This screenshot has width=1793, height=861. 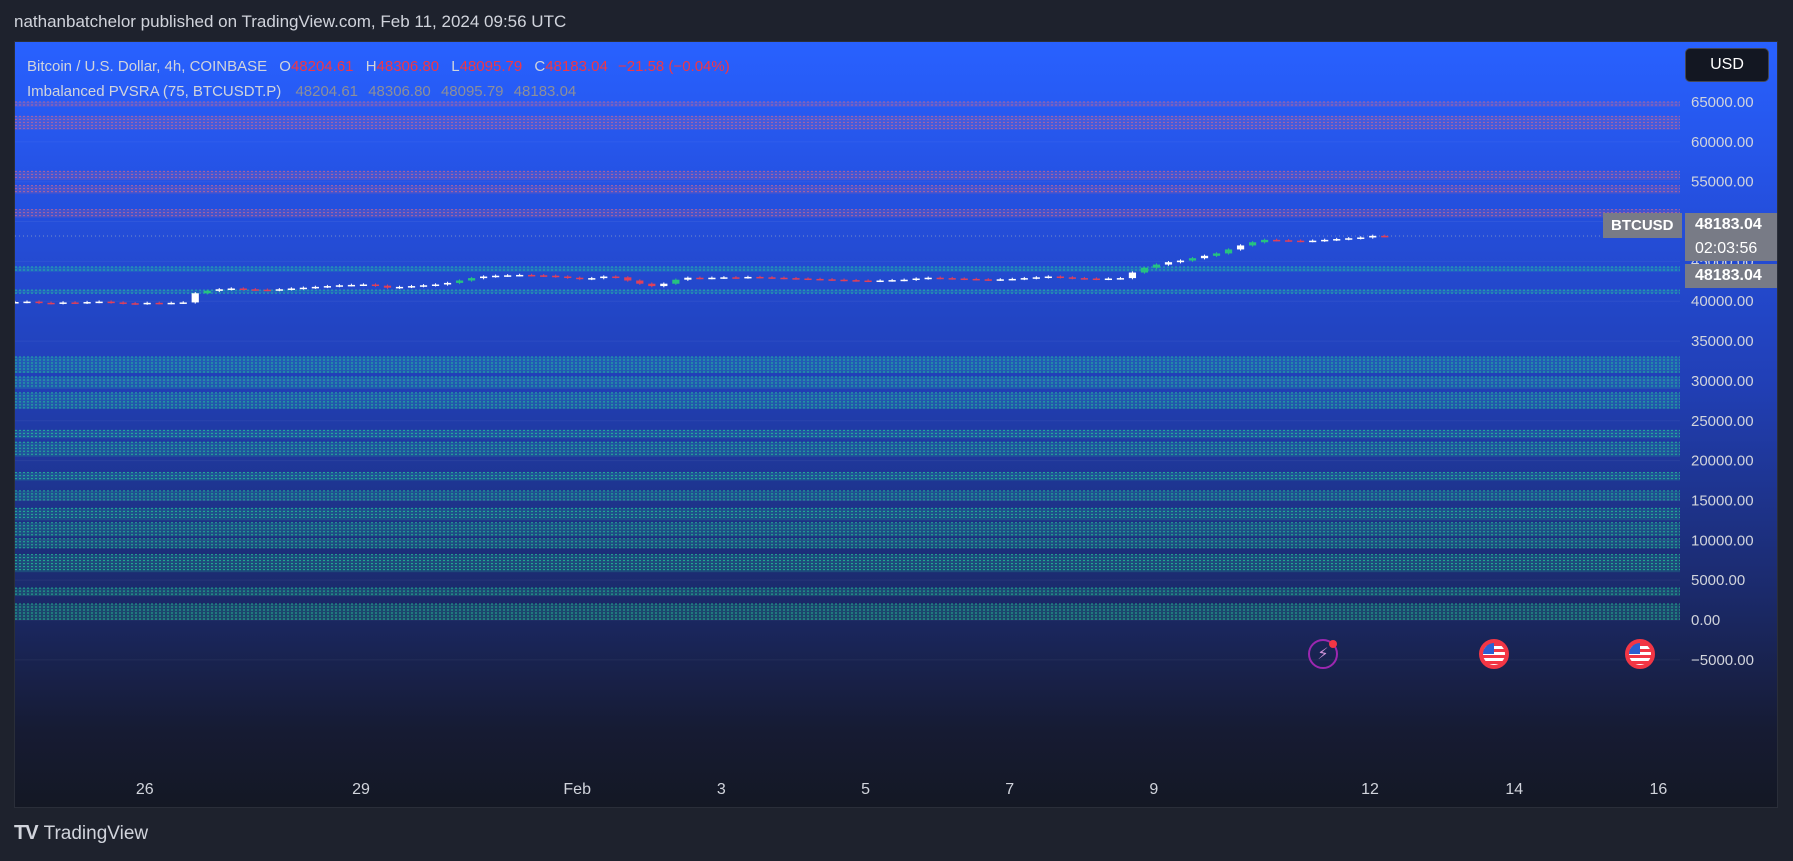 What do you see at coordinates (1731, 276) in the screenshot?
I see `price-line-tag: 48183.04` at bounding box center [1731, 276].